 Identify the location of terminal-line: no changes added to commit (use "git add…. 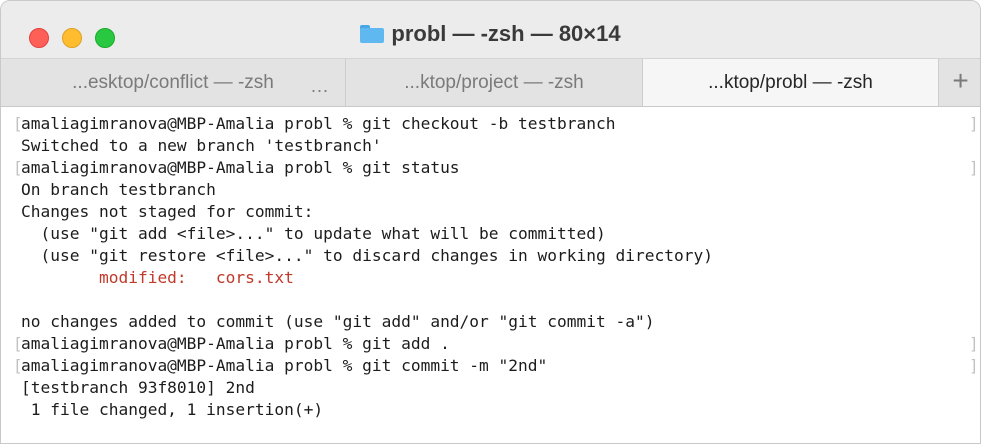
(338, 321).